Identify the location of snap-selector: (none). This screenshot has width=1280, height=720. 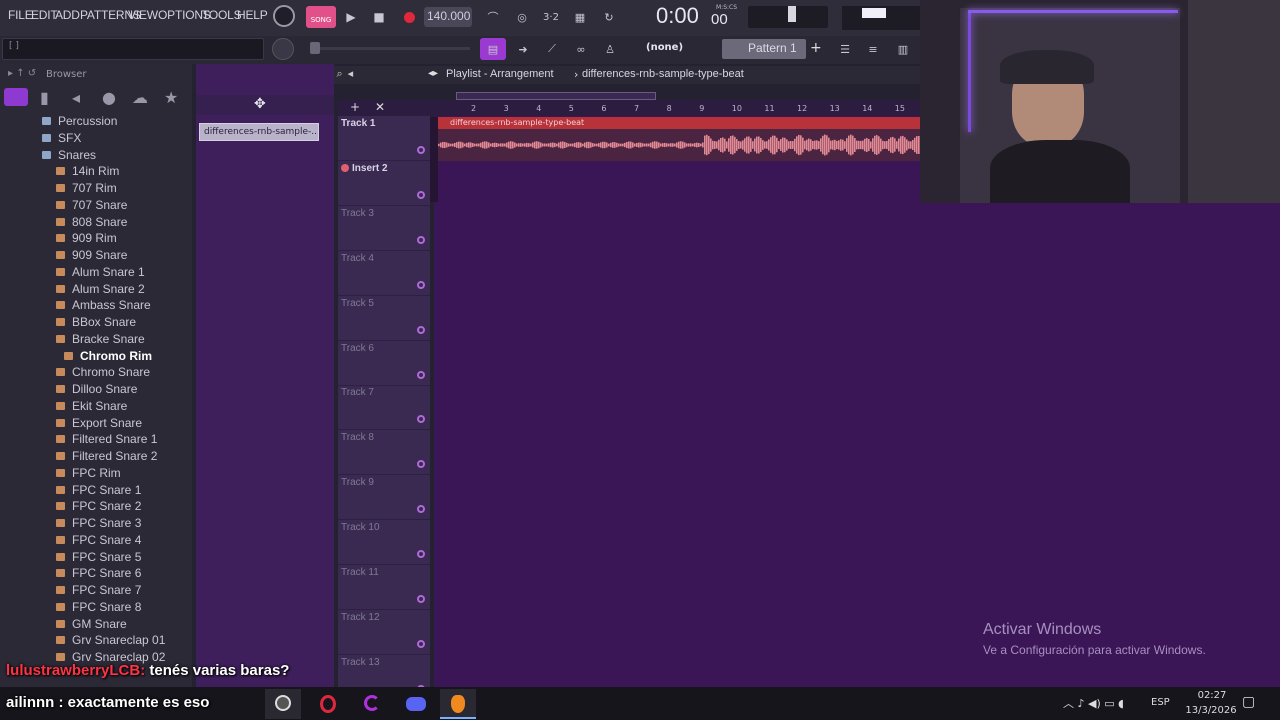
(664, 47).